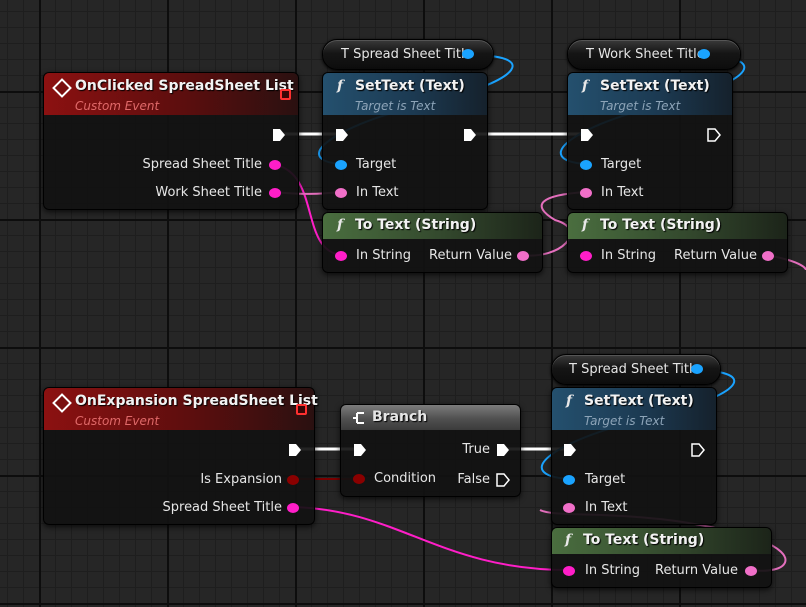 This screenshot has height=607, width=806. What do you see at coordinates (208, 192) in the screenshot?
I see `pin-label-work-sheet-title: Work Sheet Title` at bounding box center [208, 192].